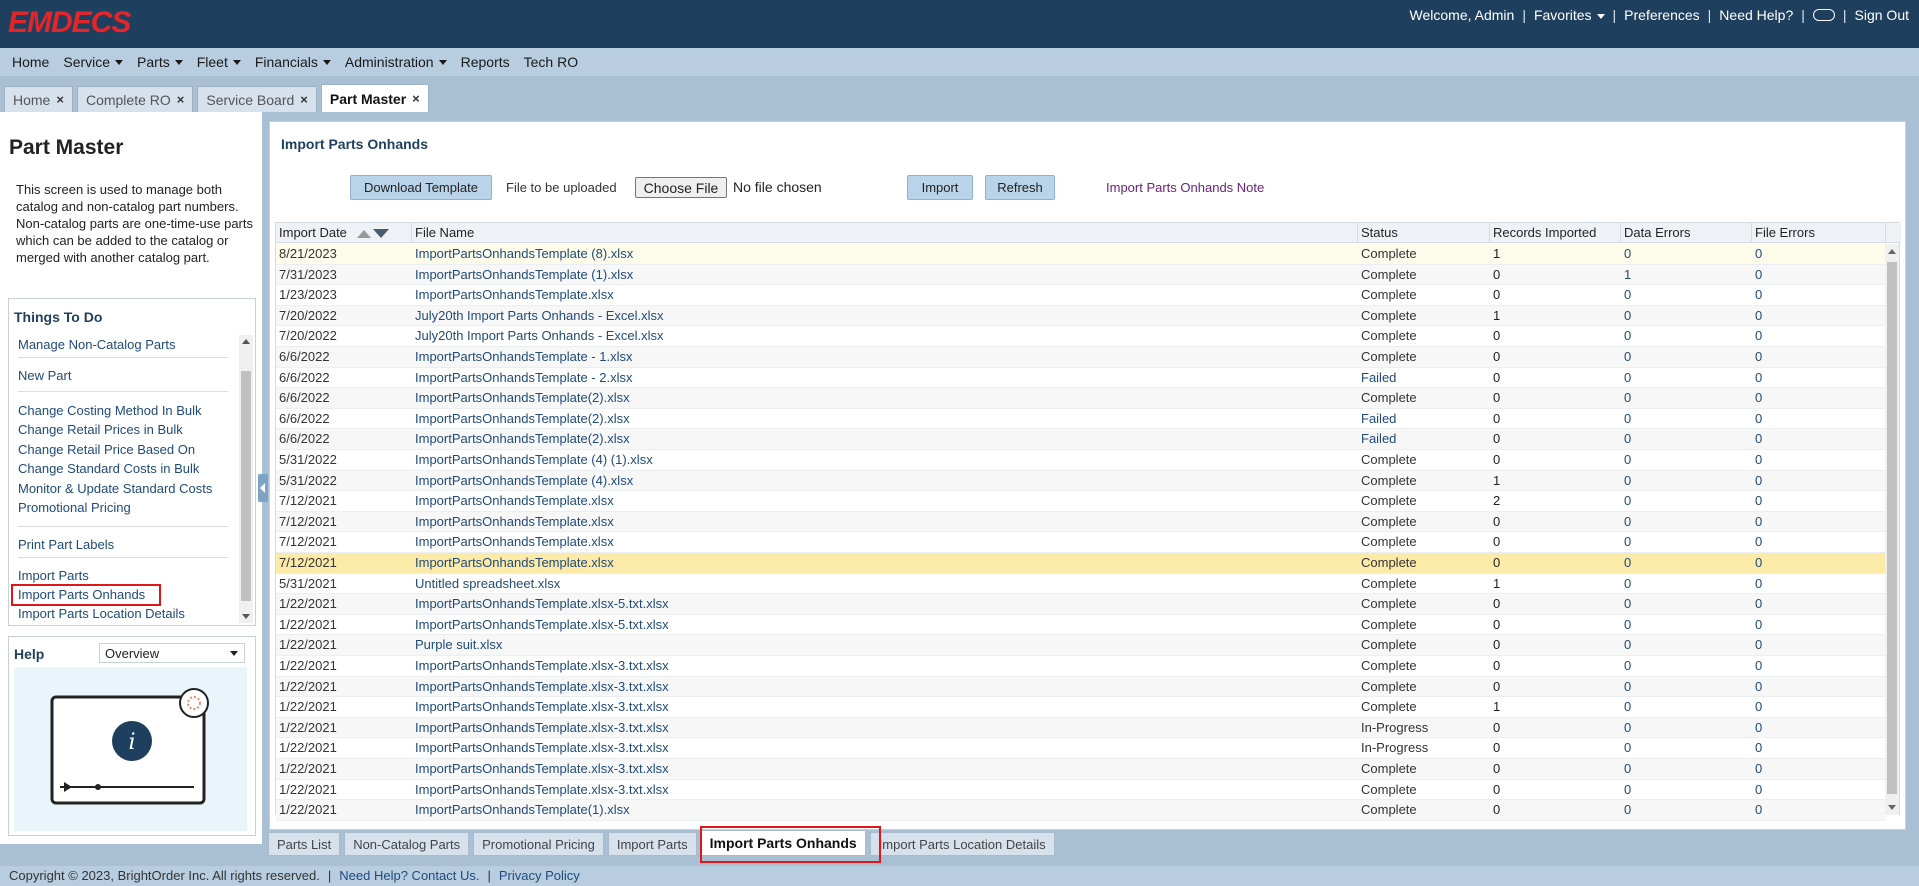  What do you see at coordinates (115, 488) in the screenshot?
I see `todo-monitor-update-standard-costs: Monitor & Update Standard Costs` at bounding box center [115, 488].